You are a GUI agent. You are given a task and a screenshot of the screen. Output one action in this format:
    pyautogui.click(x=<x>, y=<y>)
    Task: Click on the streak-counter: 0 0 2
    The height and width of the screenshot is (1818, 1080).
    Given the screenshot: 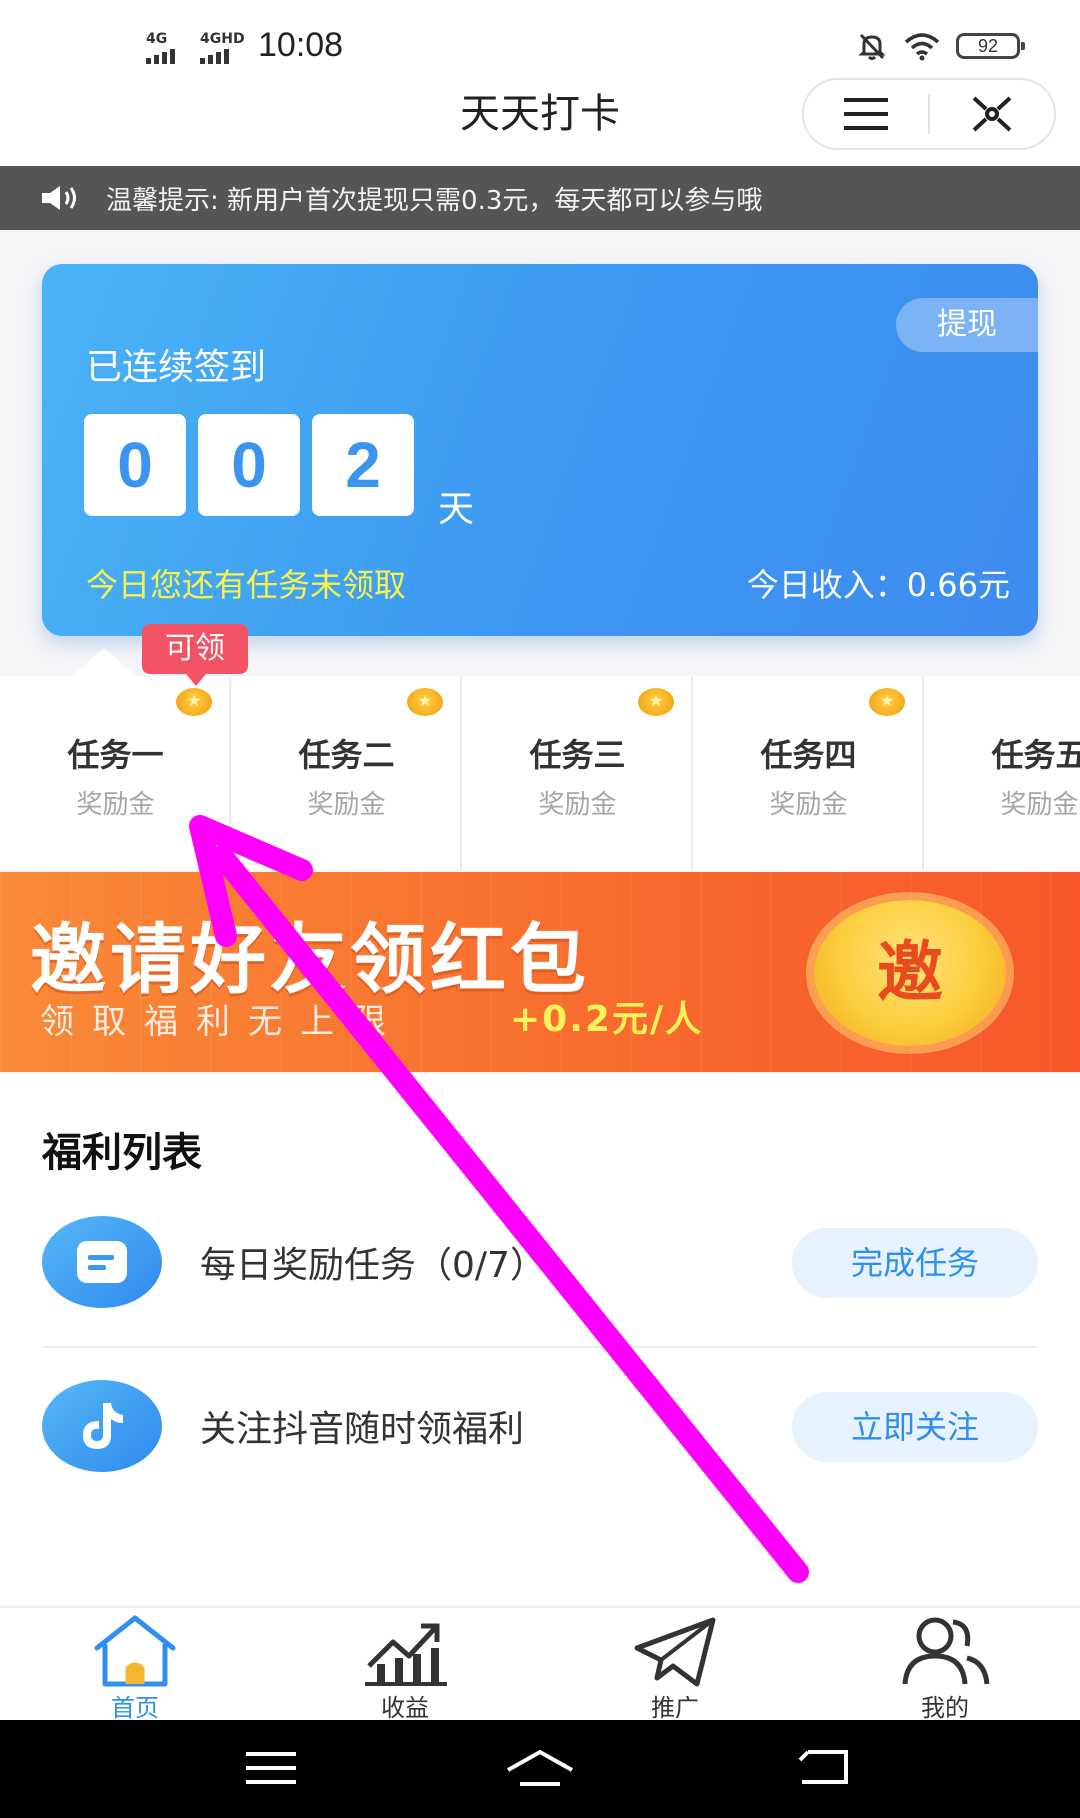 What is the action you would take?
    pyautogui.click(x=249, y=465)
    